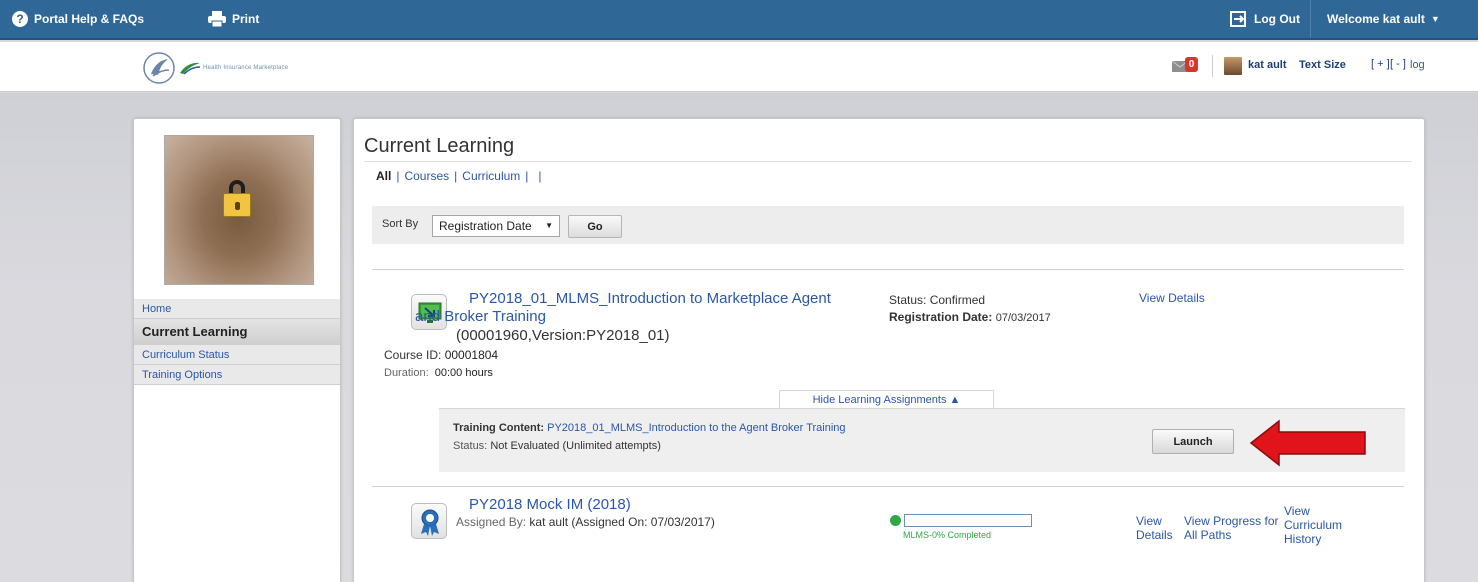  Describe the element at coordinates (190, 68) in the screenshot. I see `marketplace-swoosh-icon` at that location.